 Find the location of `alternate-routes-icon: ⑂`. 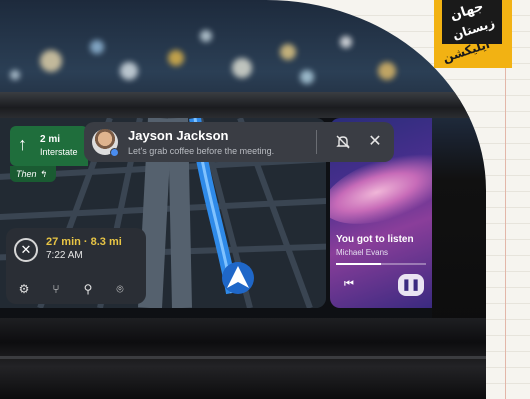

alternate-routes-icon: ⑂ is located at coordinates (56, 289).